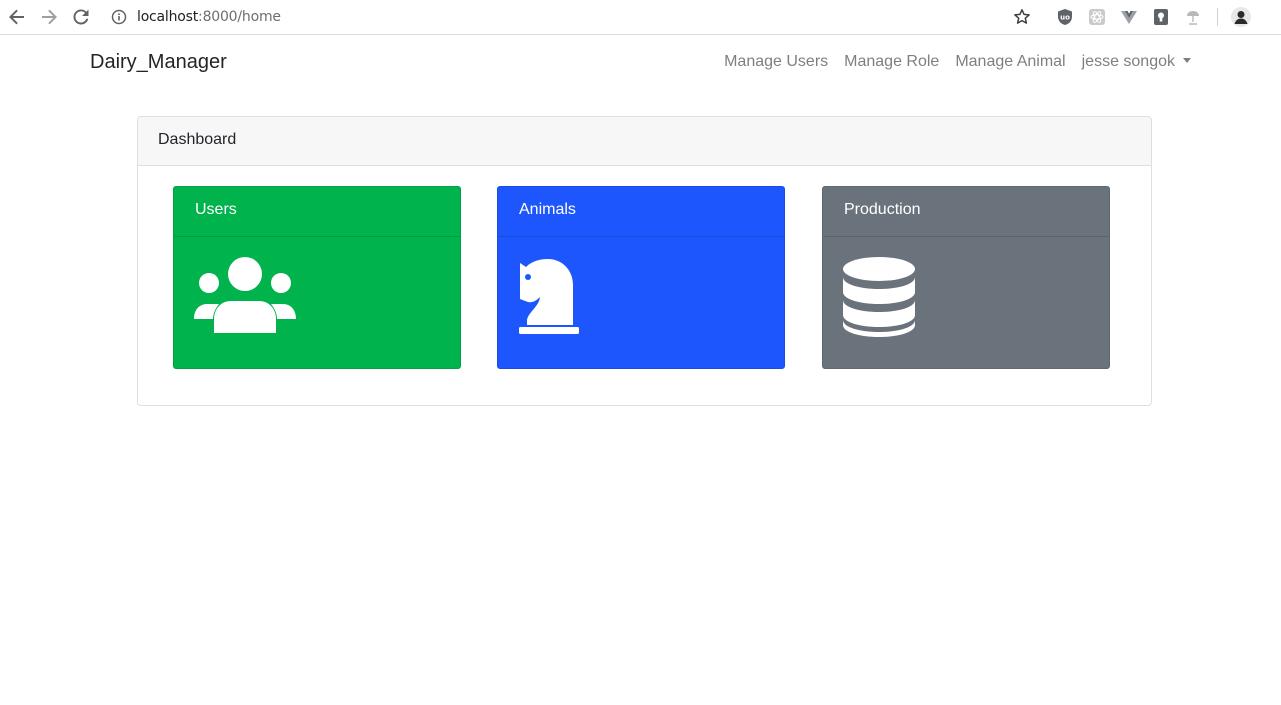  What do you see at coordinates (317, 212) in the screenshot?
I see `users-tile-title: Users` at bounding box center [317, 212].